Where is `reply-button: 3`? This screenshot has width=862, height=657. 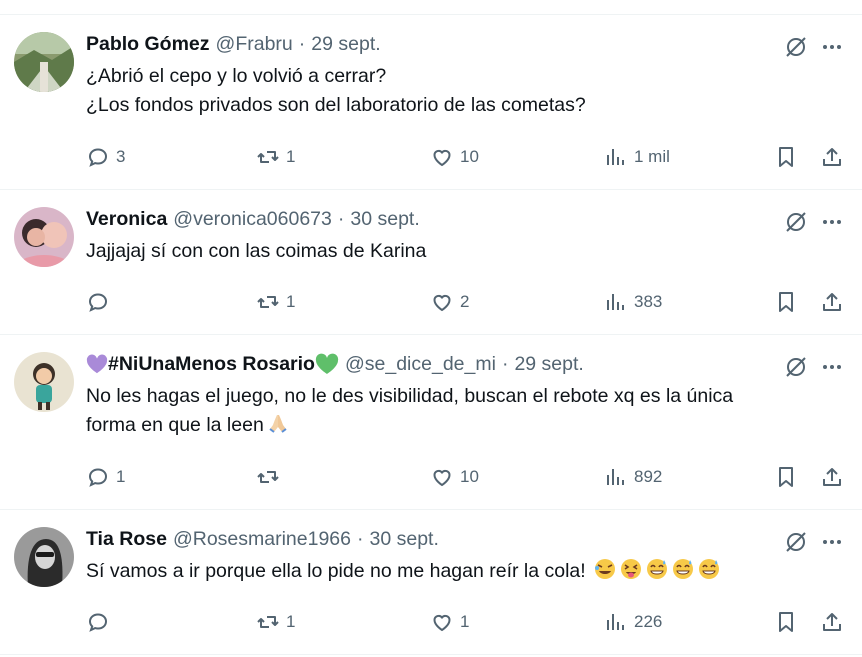
reply-button: 3 is located at coordinates (105, 157).